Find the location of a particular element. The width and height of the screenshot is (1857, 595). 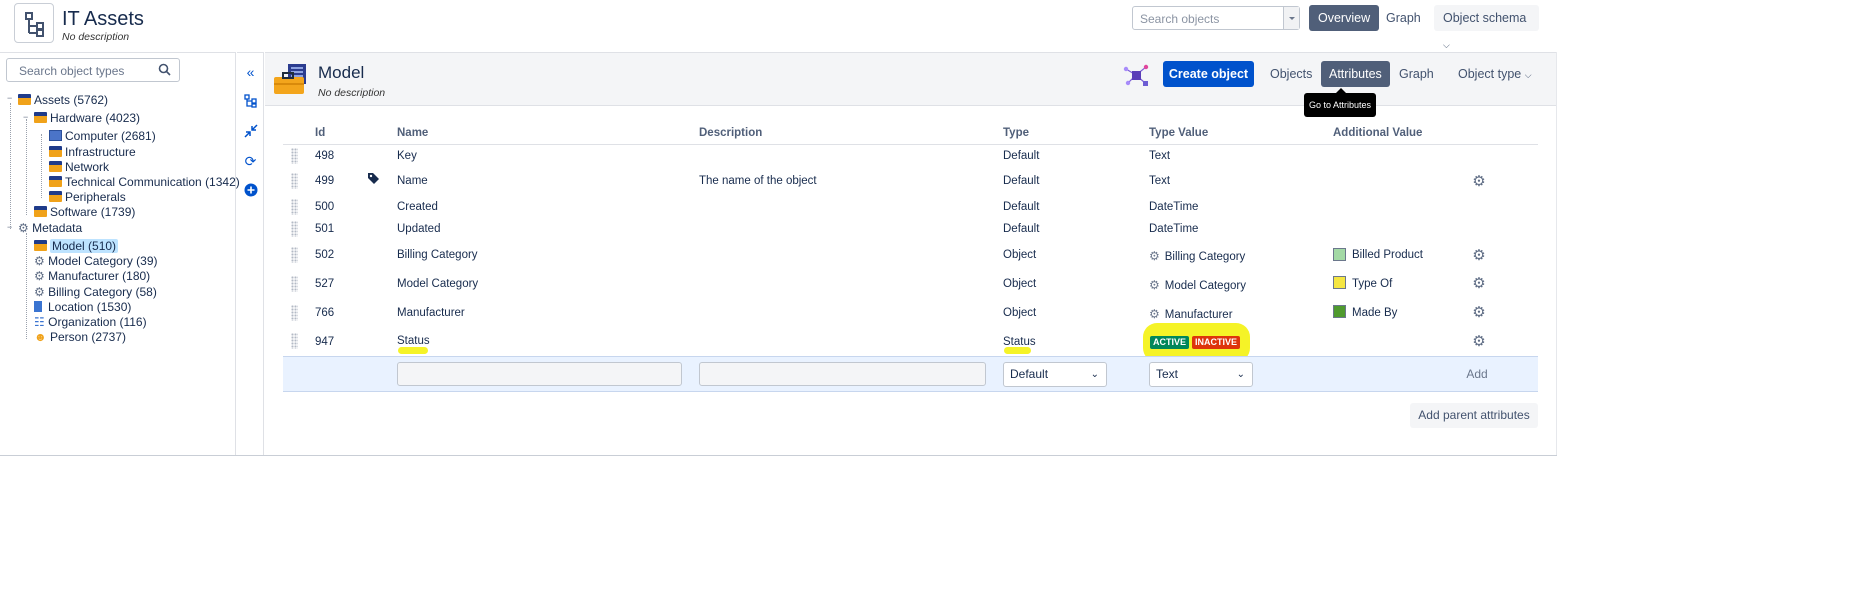

column-header-id: Id is located at coordinates (320, 133).